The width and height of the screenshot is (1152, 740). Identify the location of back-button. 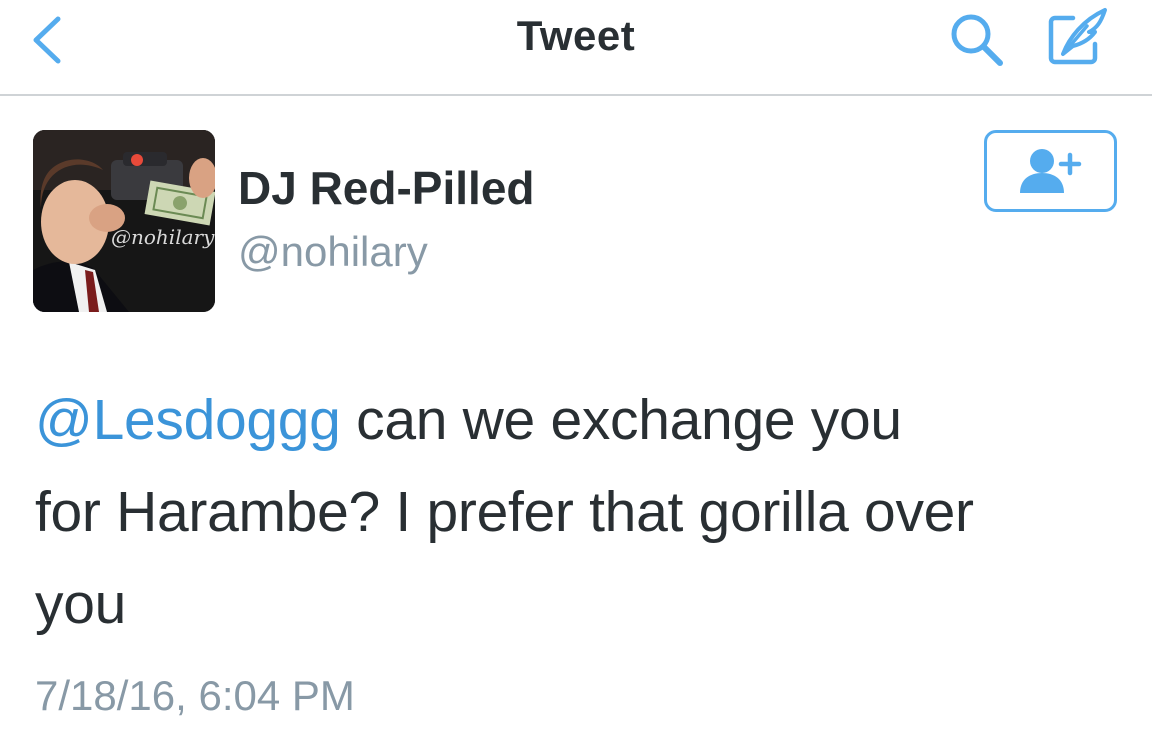
(47, 40).